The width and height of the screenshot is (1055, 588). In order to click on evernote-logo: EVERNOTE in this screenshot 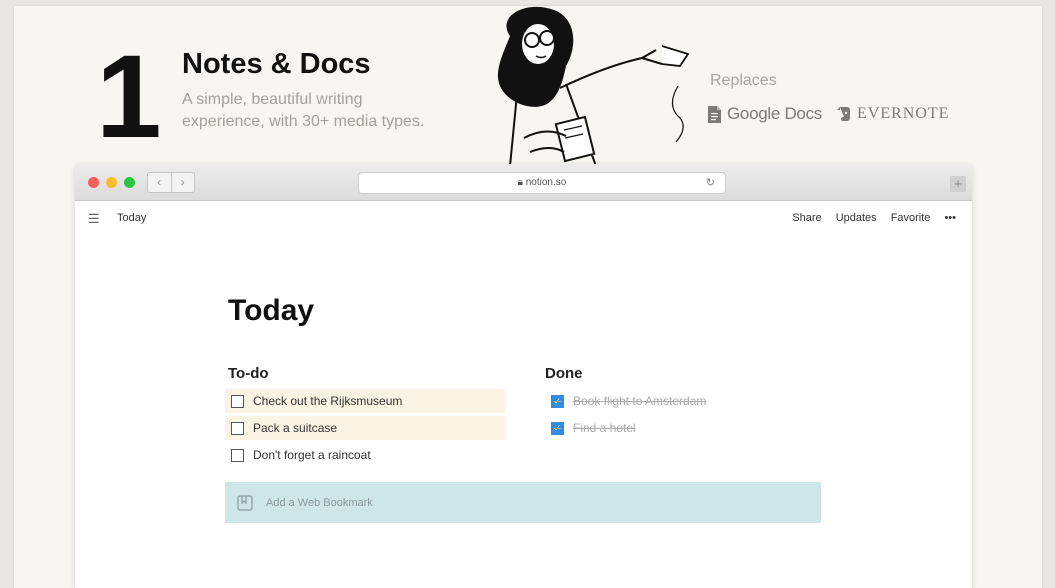, I will do `click(892, 114)`.